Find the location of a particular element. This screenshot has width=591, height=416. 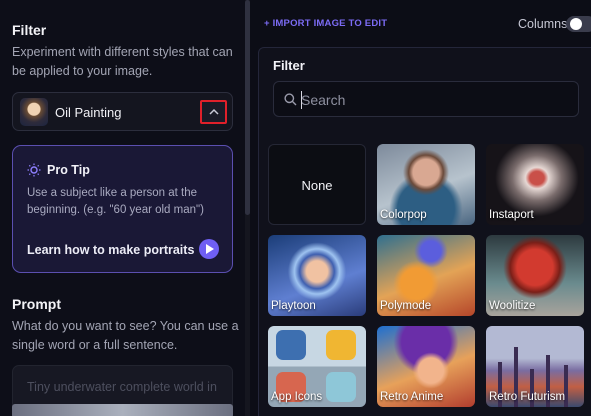

prompt-heading: Prompt is located at coordinates (36, 304).